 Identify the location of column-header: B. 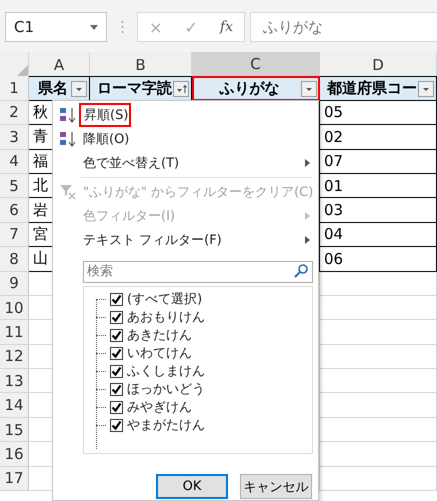
(141, 65).